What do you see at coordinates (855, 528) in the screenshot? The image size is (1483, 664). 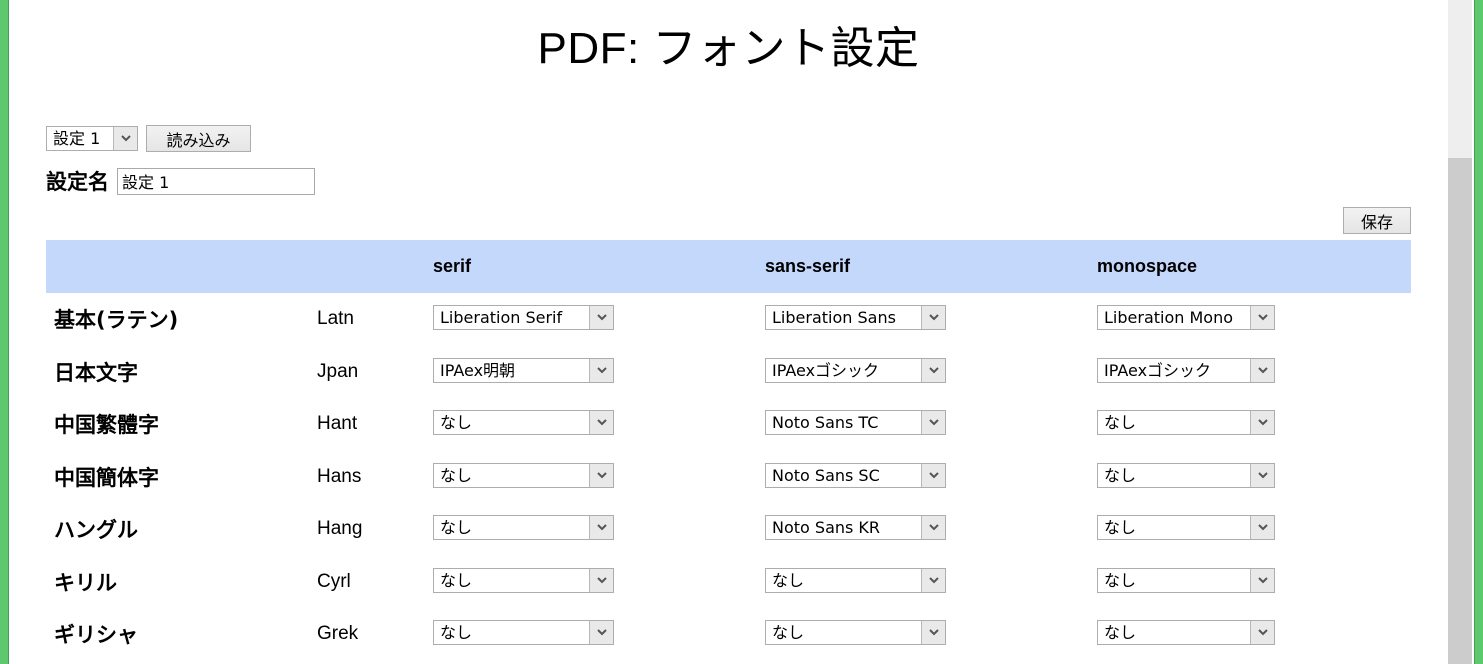 I see `sans-serif-font-select: Noto Sans KR` at bounding box center [855, 528].